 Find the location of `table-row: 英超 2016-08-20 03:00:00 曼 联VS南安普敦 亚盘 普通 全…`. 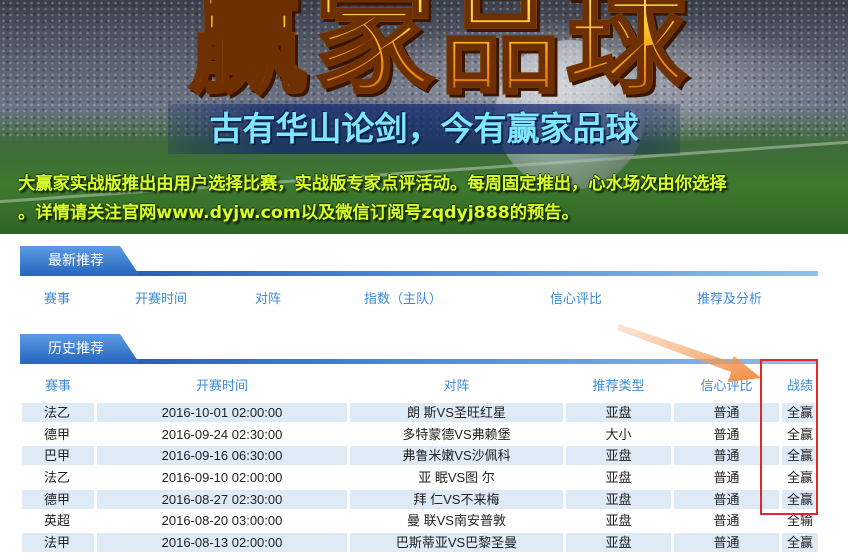

table-row: 英超 2016-08-20 03:00:00 曼 联VS南安普敦 亚盘 普通 全… is located at coordinates (419, 521).